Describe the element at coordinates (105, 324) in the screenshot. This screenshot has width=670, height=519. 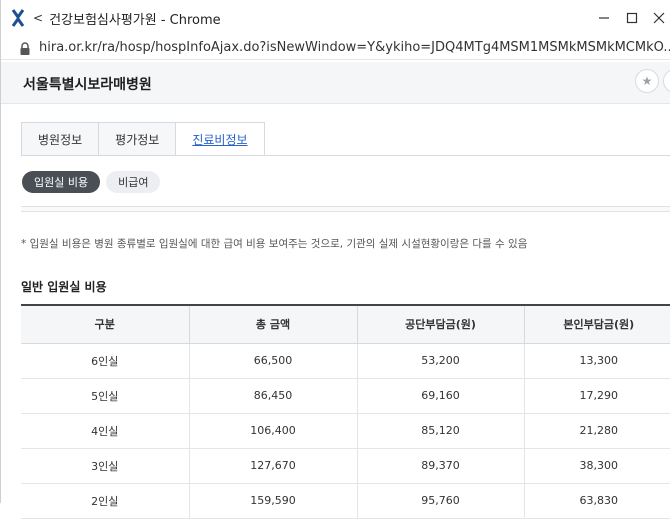
I see `header-category: 구분` at that location.